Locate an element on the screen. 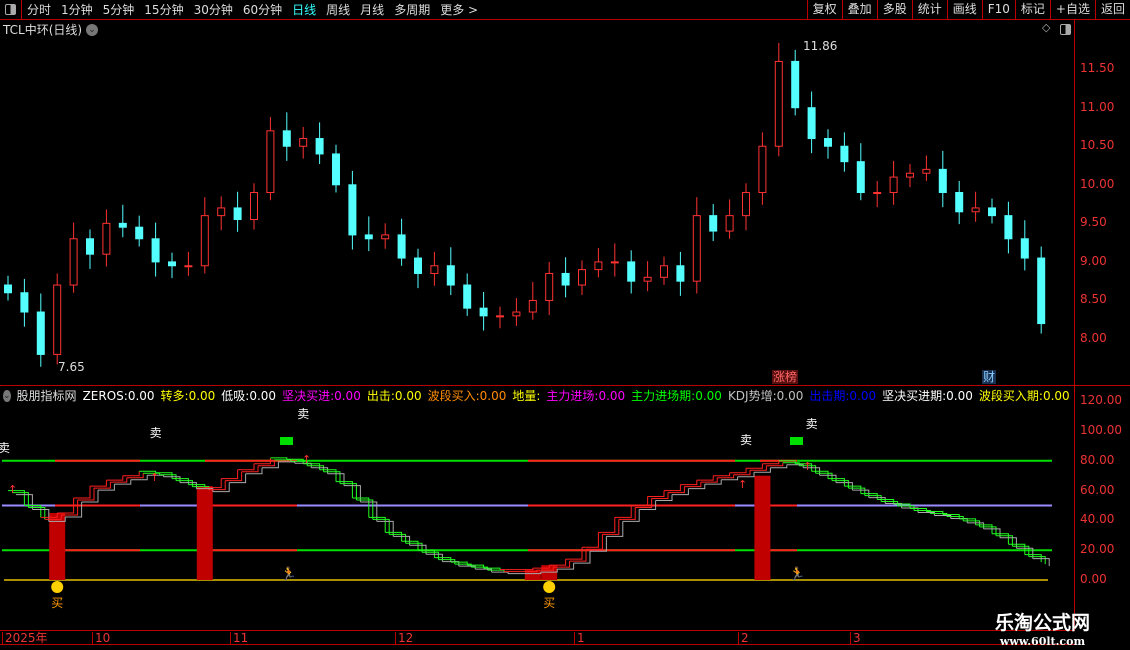  date-label: 2025年 is located at coordinates (25, 638).